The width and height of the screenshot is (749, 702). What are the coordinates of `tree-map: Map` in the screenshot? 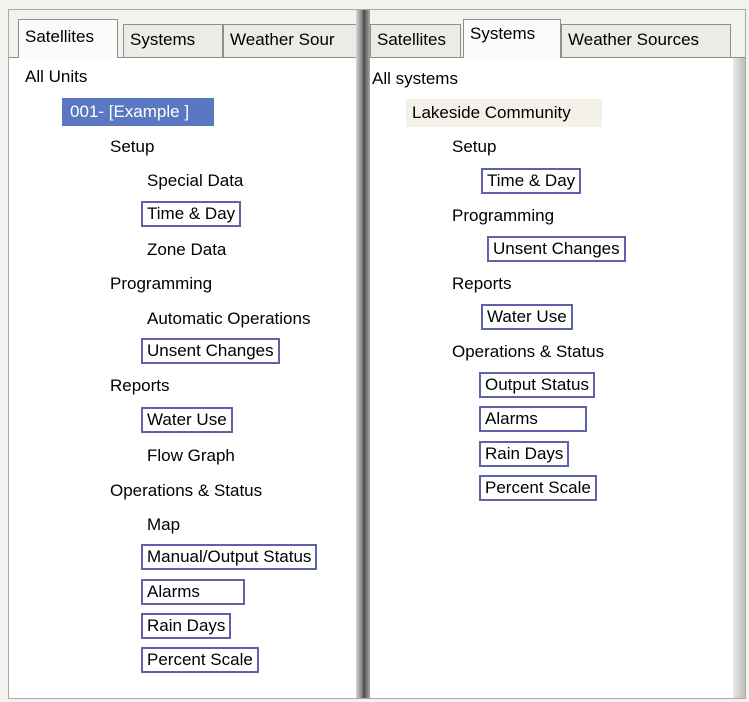 It's located at (163, 525).